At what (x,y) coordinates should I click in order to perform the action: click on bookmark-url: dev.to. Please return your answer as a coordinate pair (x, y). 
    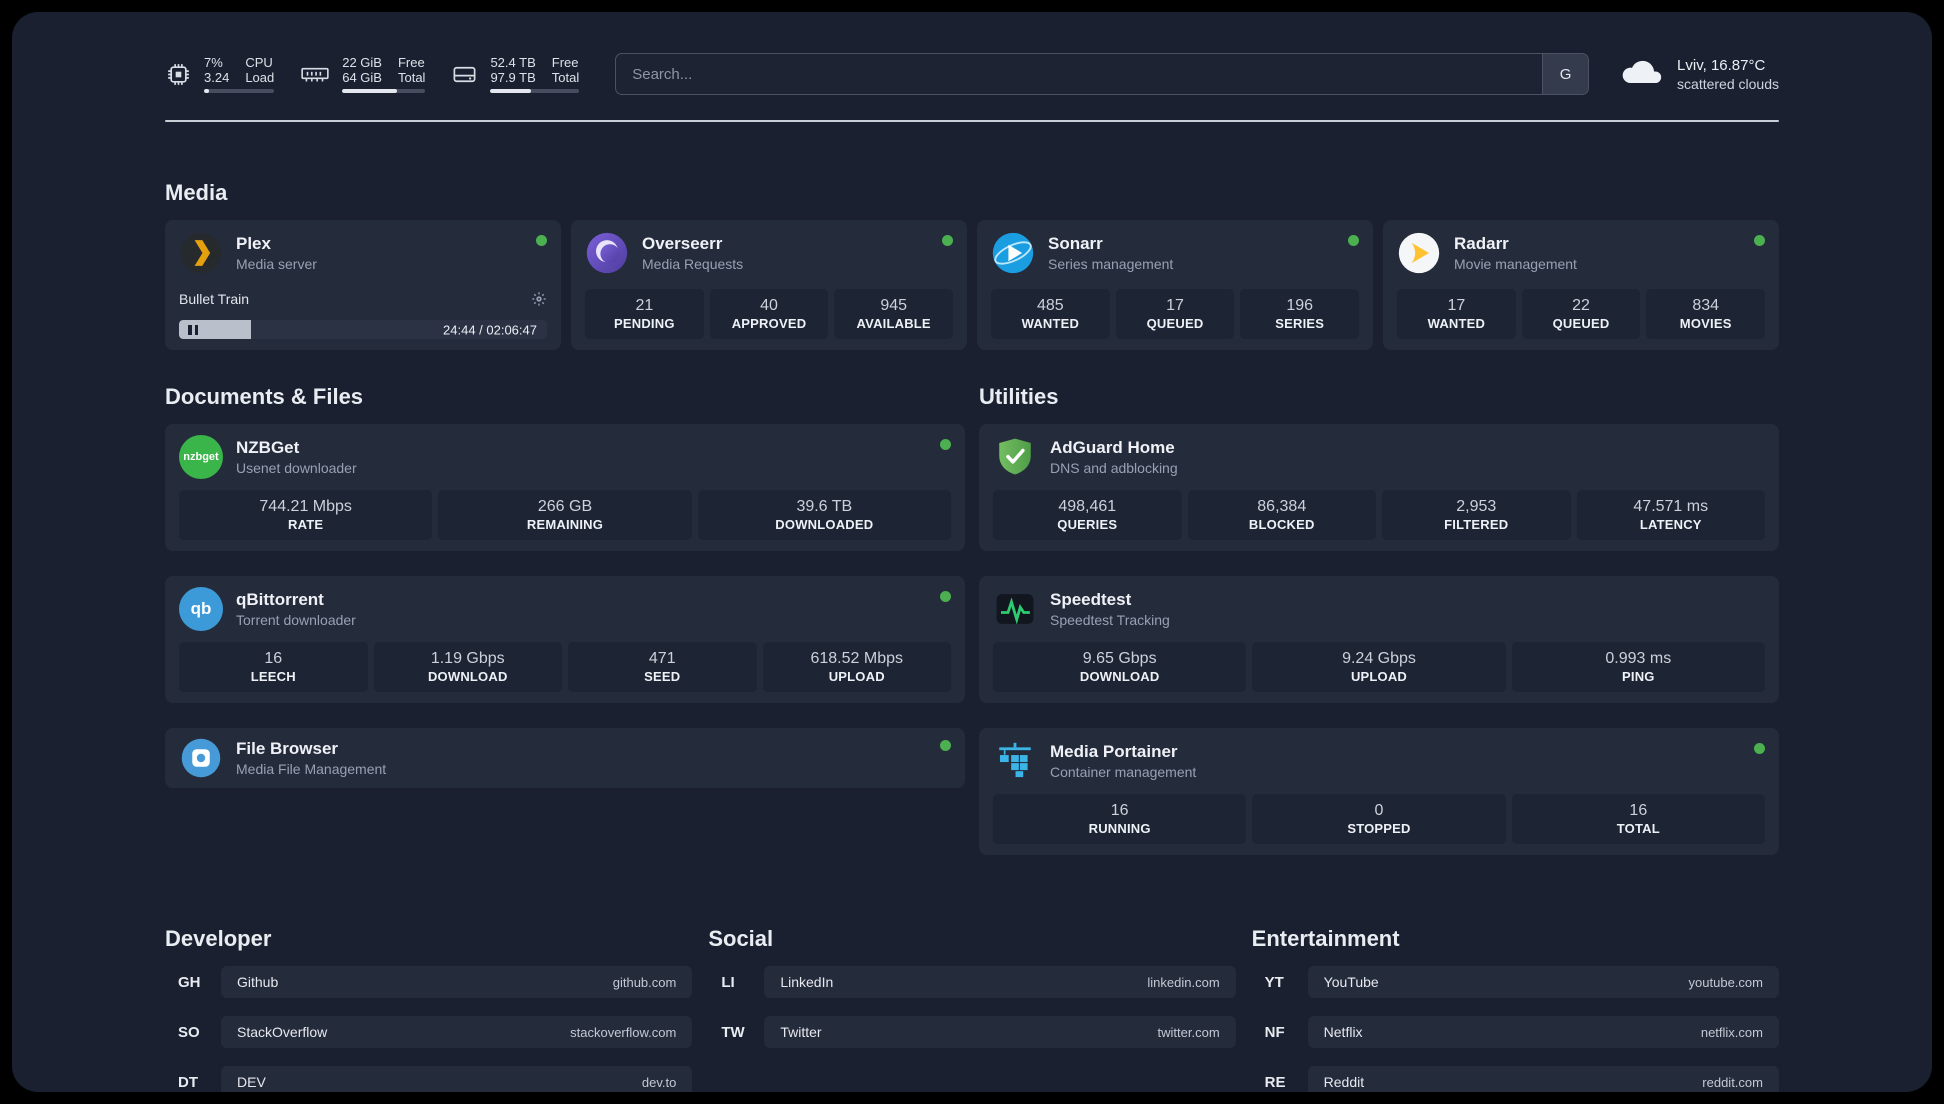
    Looking at the image, I should click on (659, 1082).